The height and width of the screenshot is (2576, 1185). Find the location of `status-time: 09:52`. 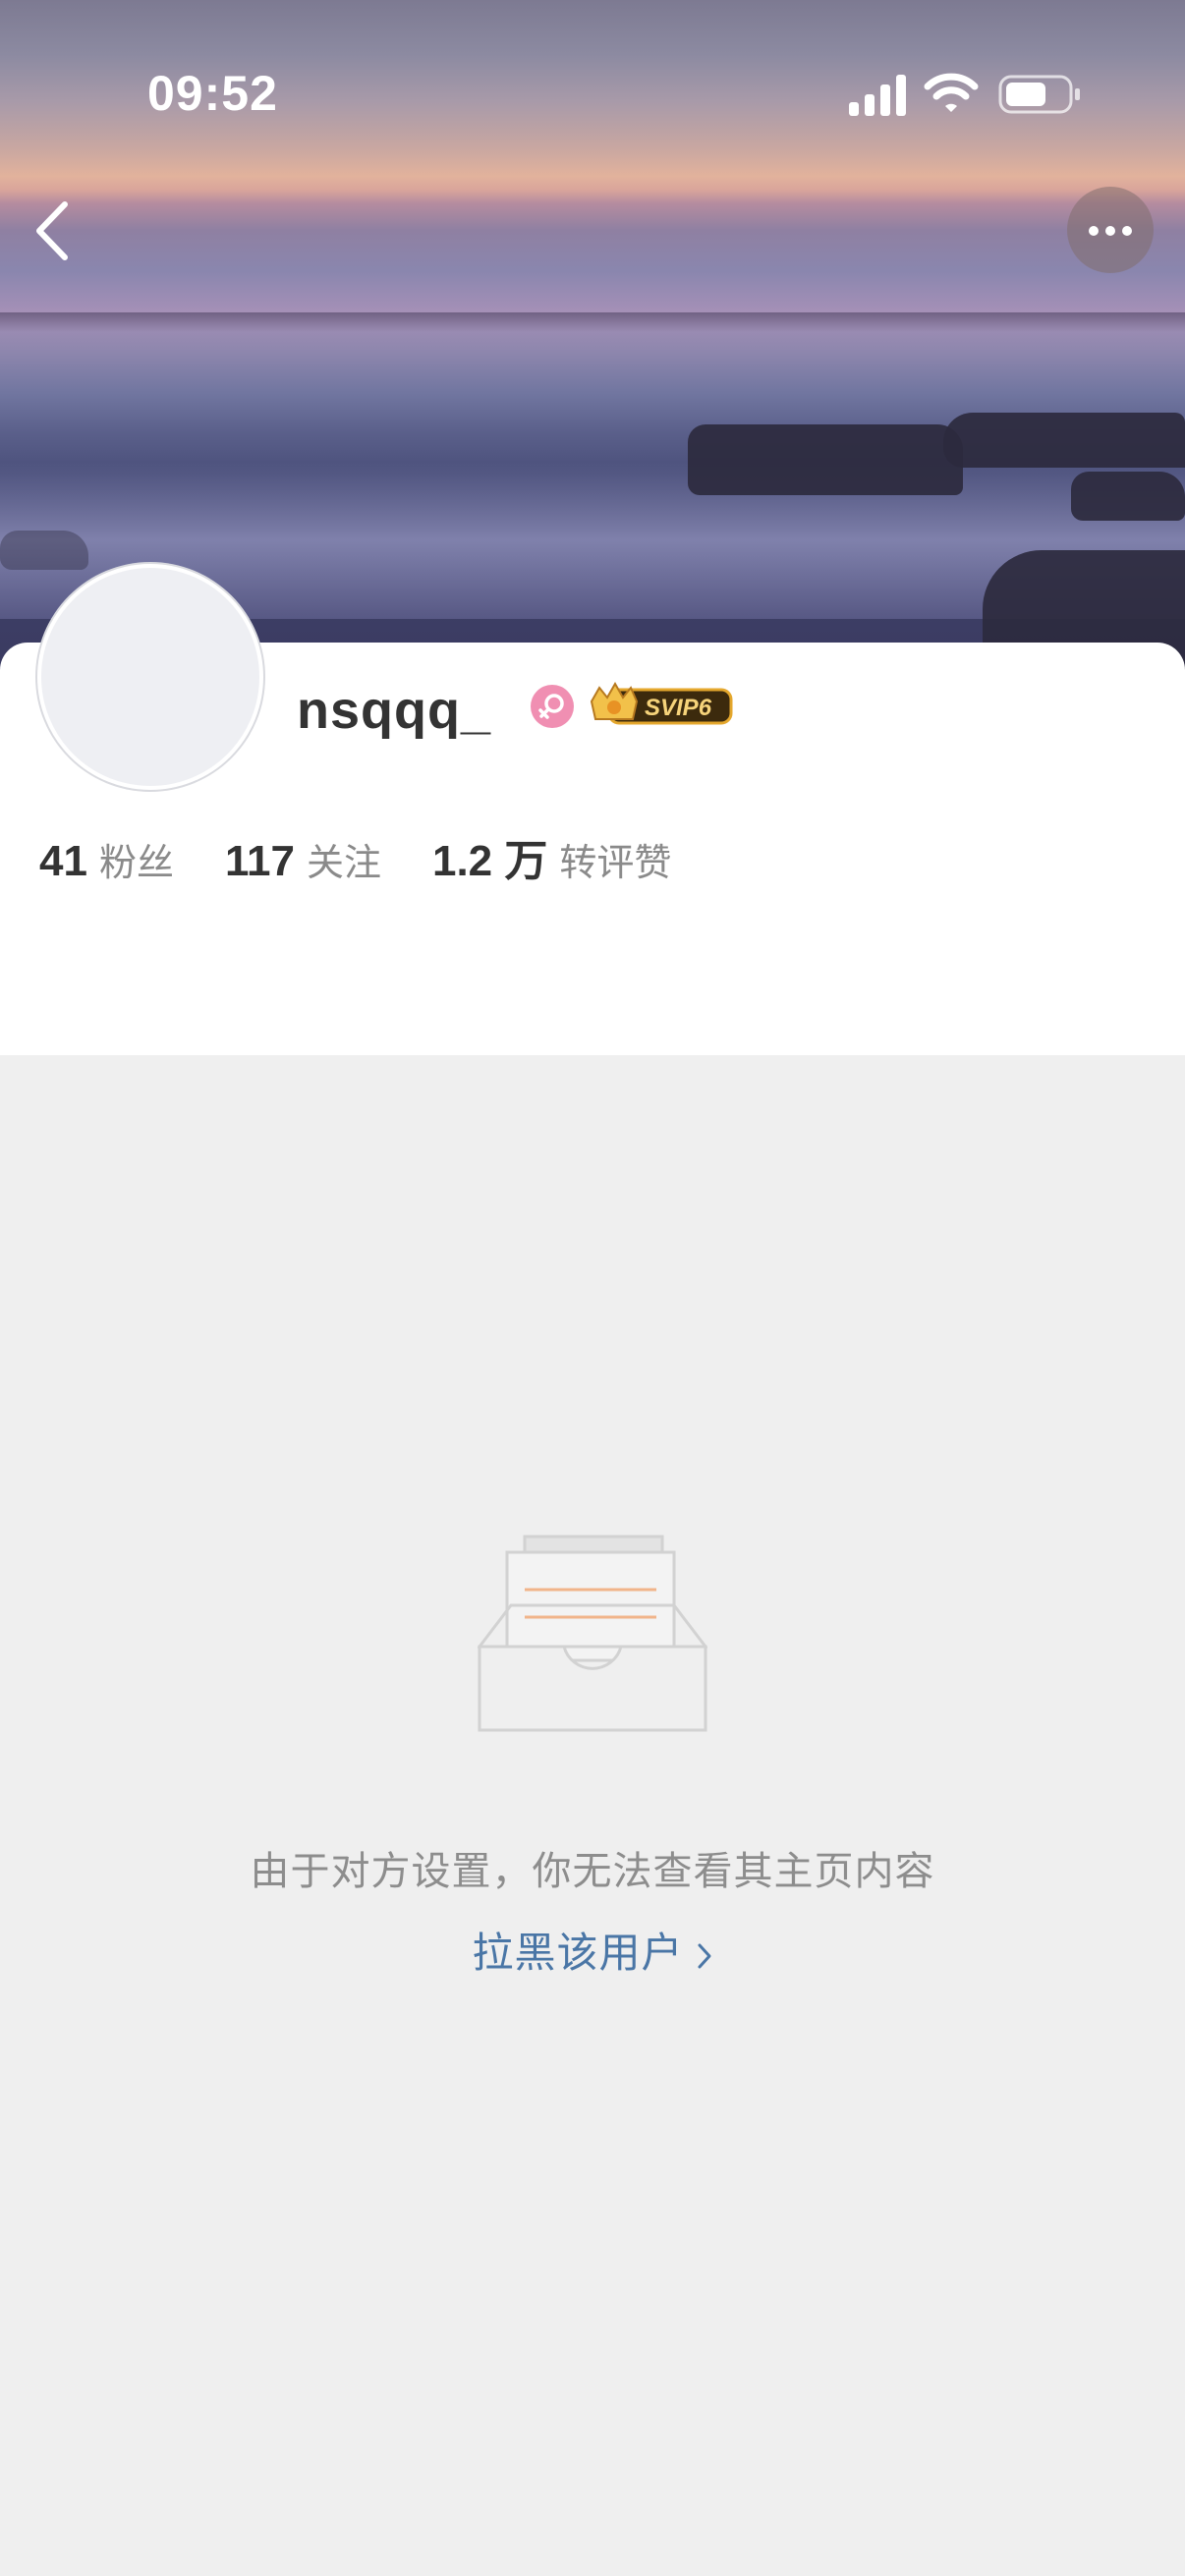

status-time: 09:52 is located at coordinates (213, 93).